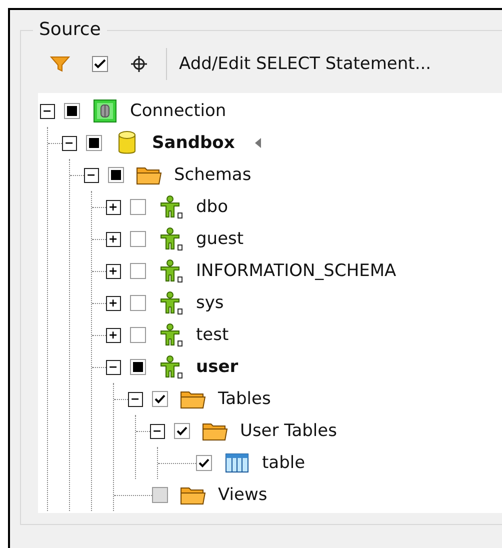 The height and width of the screenshot is (548, 502). I want to click on crosshair-icon, so click(139, 64).